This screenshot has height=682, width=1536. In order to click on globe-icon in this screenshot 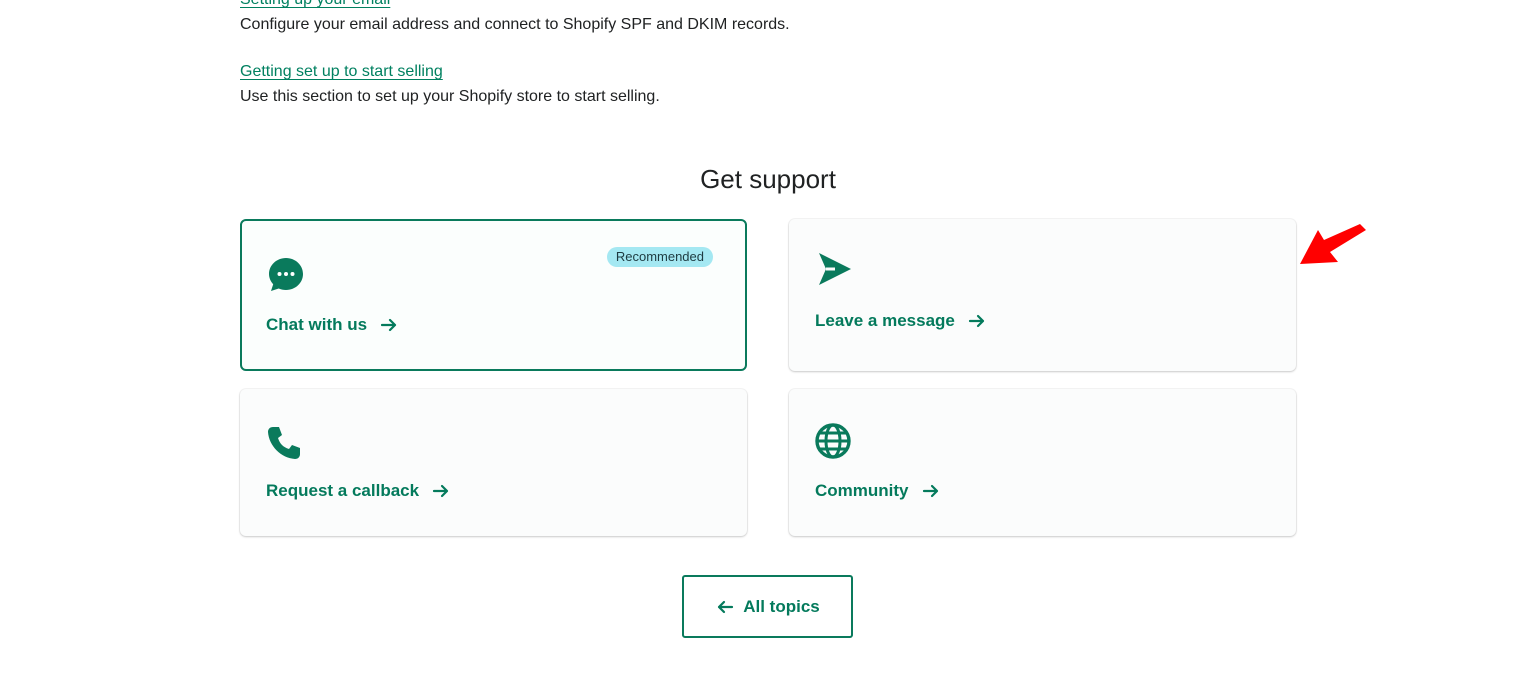, I will do `click(833, 441)`.